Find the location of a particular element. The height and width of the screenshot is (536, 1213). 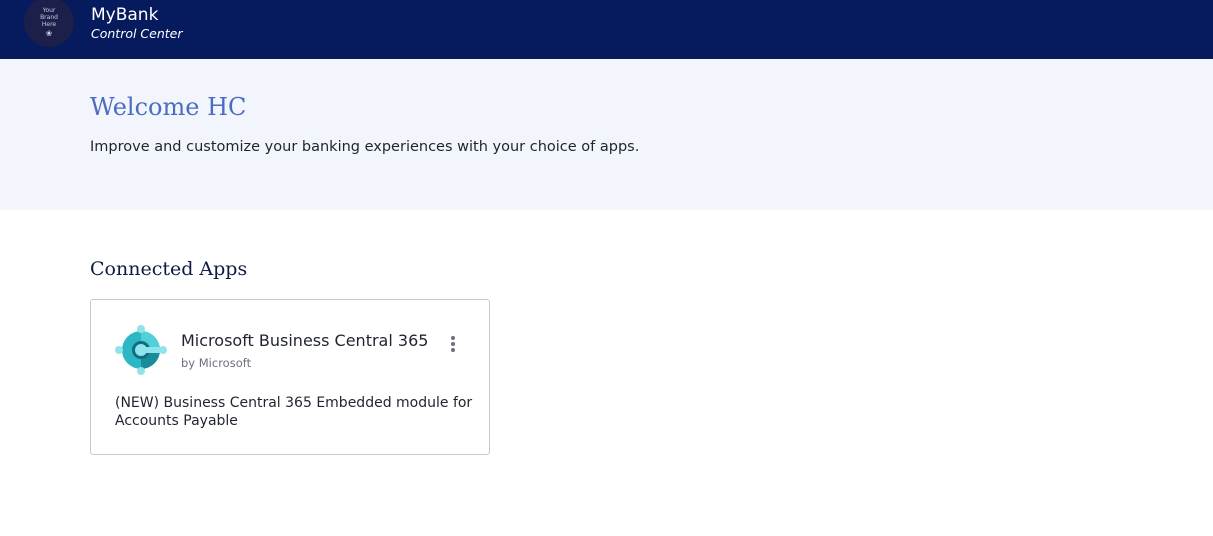

top-header-bar: Your Brand Here ❀ MyBank Control Center is located at coordinates (606, 29).